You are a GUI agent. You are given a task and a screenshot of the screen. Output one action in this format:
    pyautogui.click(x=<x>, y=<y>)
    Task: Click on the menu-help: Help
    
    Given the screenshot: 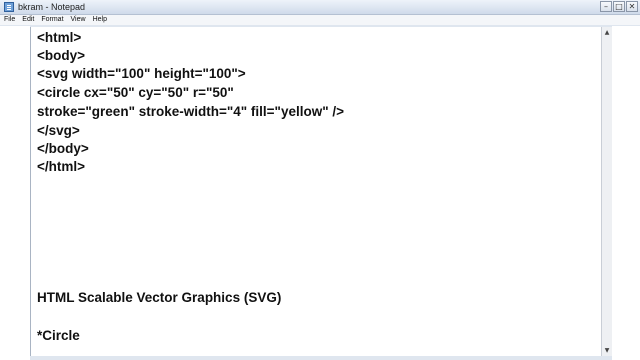 What is the action you would take?
    pyautogui.click(x=100, y=20)
    